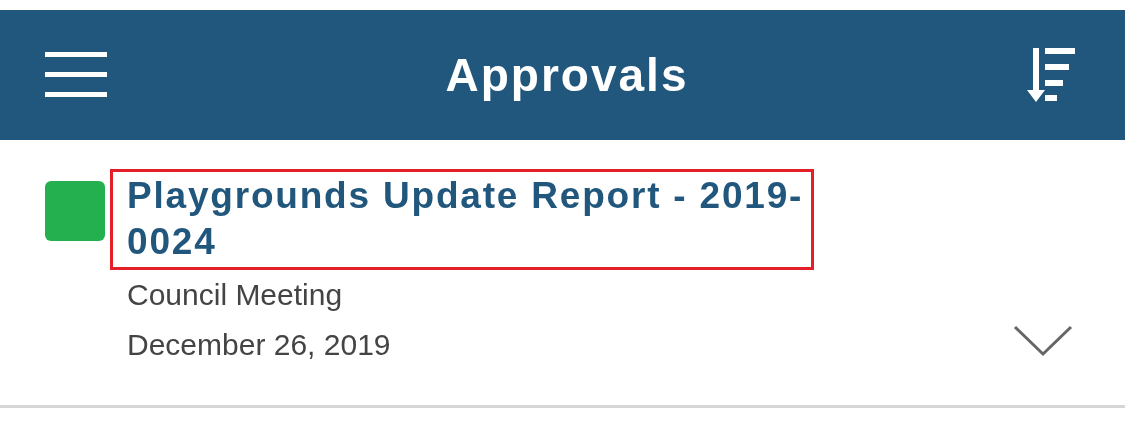  What do you see at coordinates (235, 295) in the screenshot?
I see `meeting-name: Council Meeting` at bounding box center [235, 295].